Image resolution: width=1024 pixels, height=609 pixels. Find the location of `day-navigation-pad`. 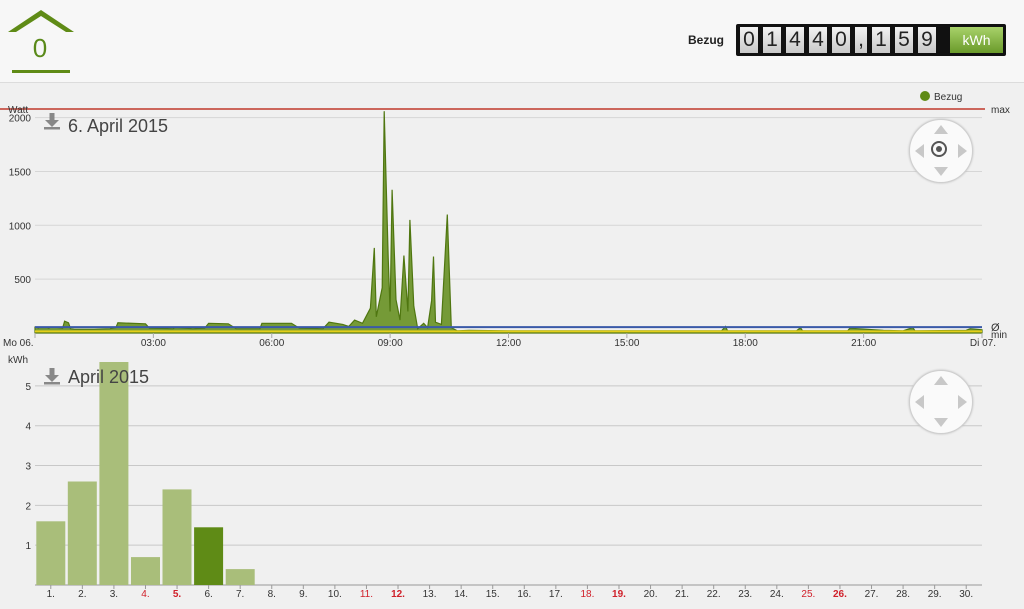

day-navigation-pad is located at coordinates (941, 151).